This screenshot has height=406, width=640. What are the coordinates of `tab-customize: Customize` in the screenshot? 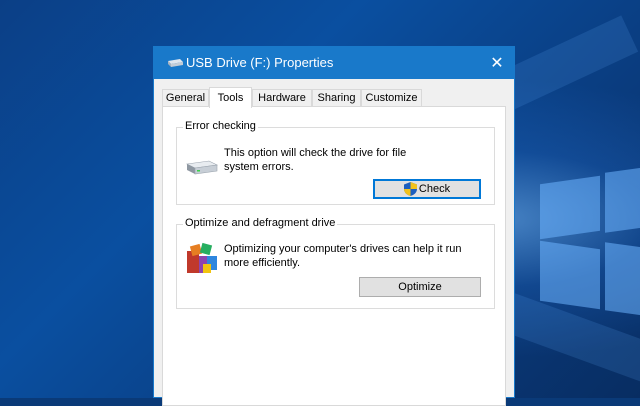 It's located at (391, 97).